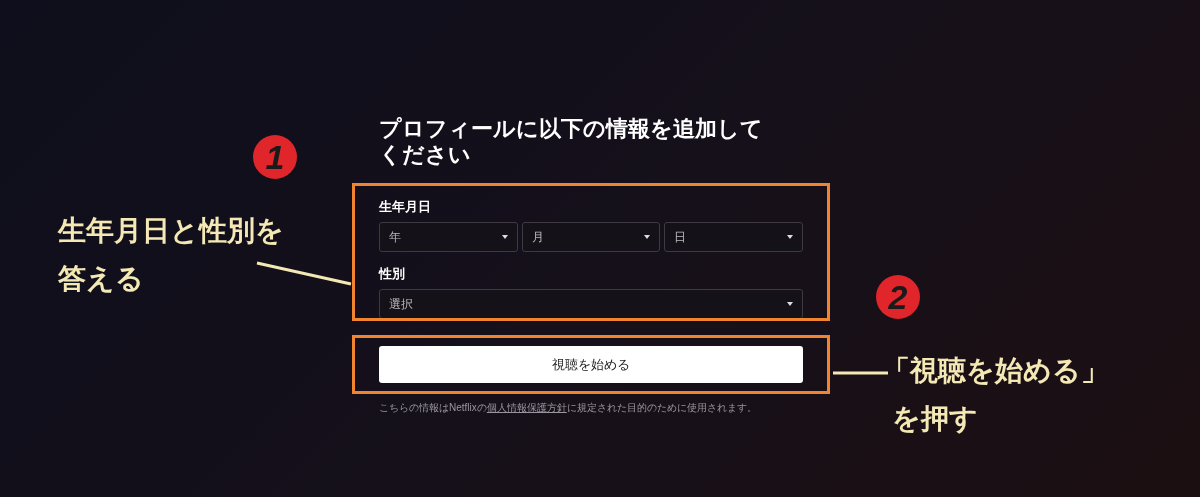 This screenshot has width=1200, height=497. I want to click on field-label: 生年月日, so click(405, 207).